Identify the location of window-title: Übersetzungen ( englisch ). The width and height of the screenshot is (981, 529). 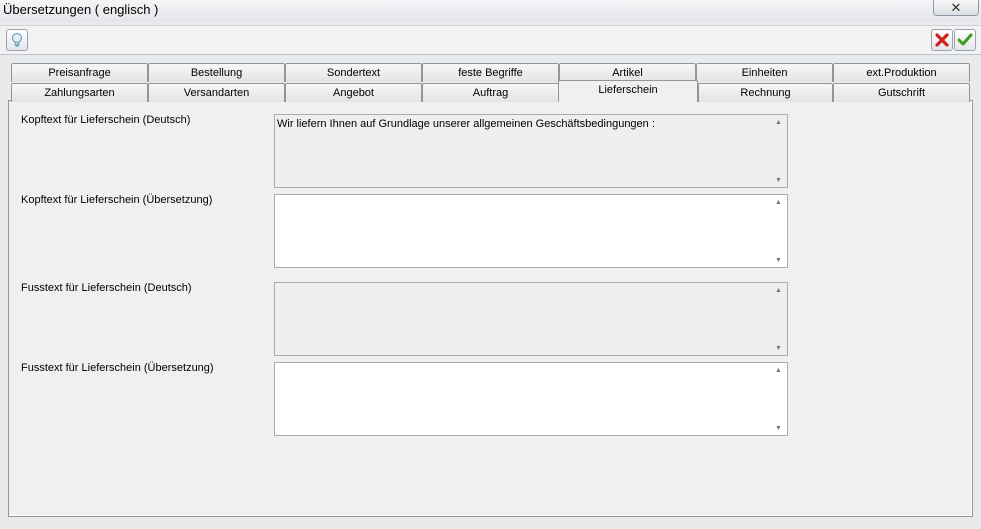
(81, 9).